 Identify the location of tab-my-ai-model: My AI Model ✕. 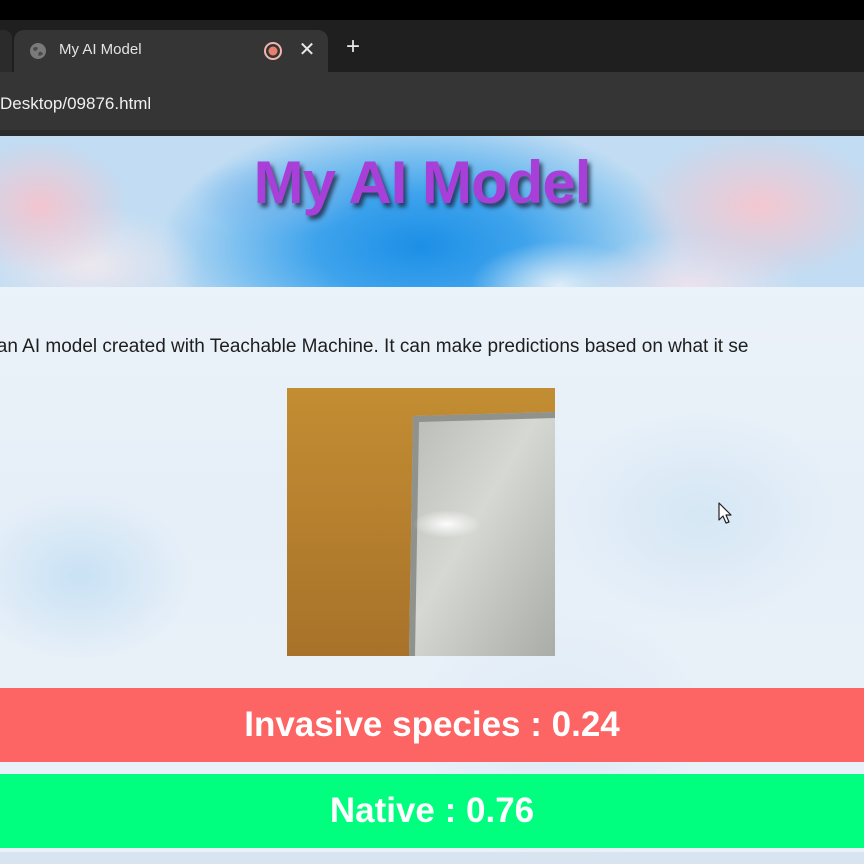
(171, 51).